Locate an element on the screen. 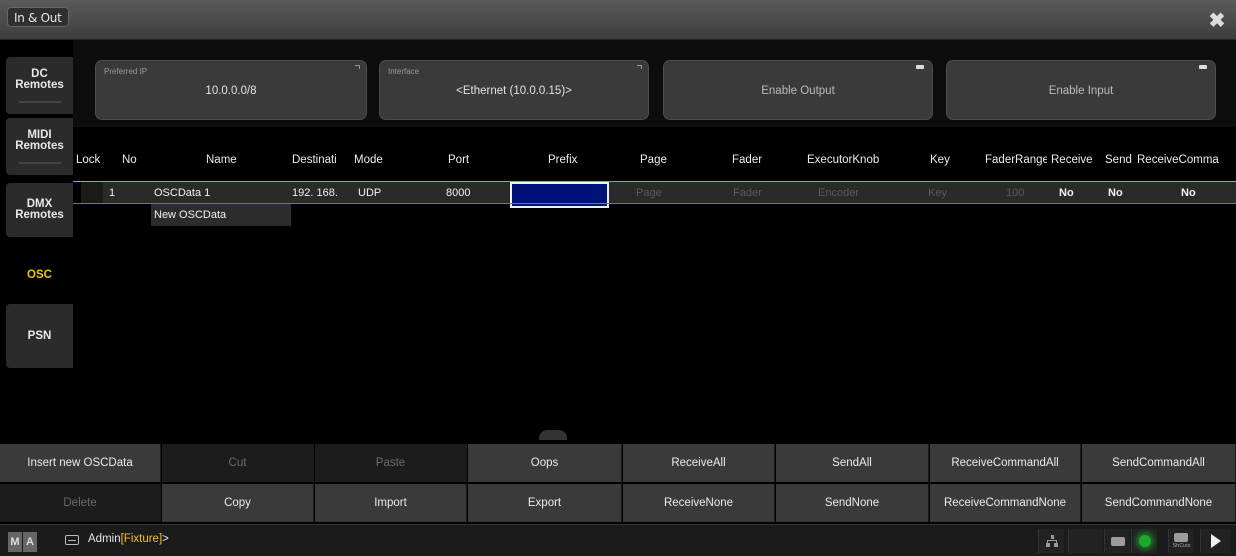  enable-input-button: Enable Input is located at coordinates (1081, 90).